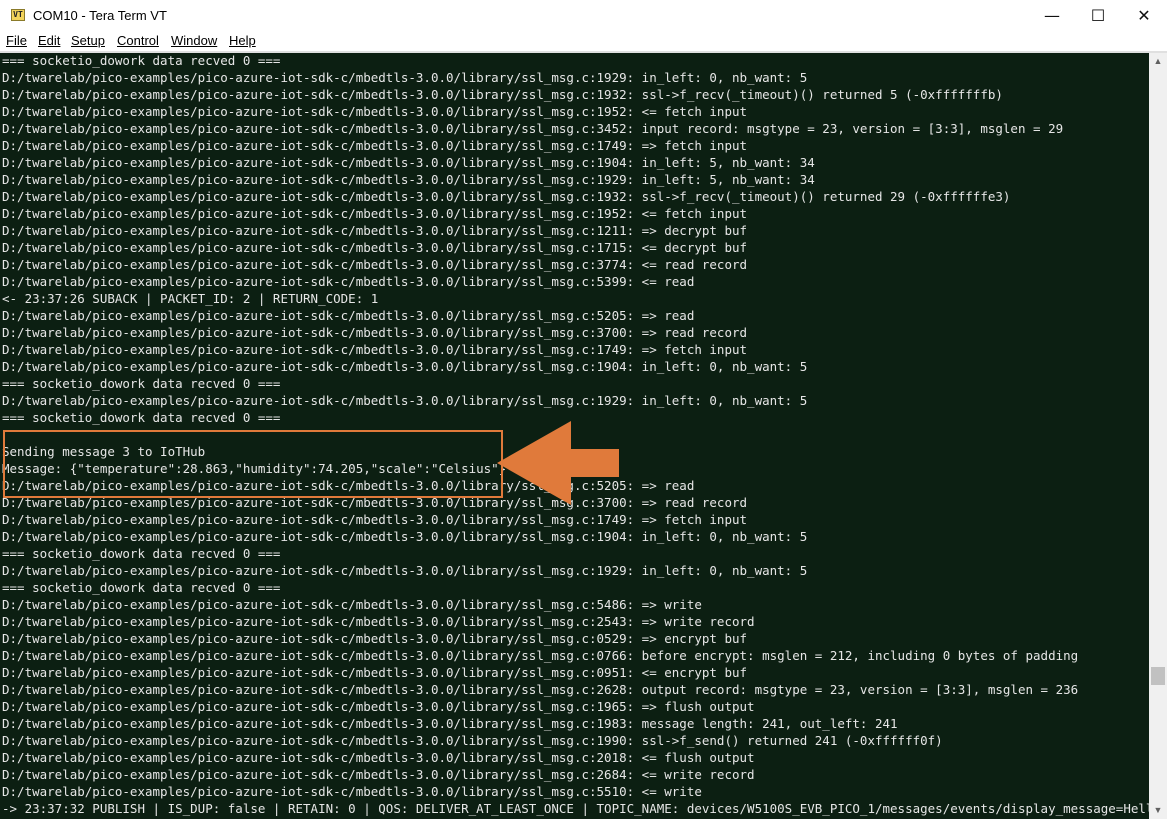  Describe the element at coordinates (1158, 436) in the screenshot. I see `vertical-scrollbar: ▲ ▼` at that location.